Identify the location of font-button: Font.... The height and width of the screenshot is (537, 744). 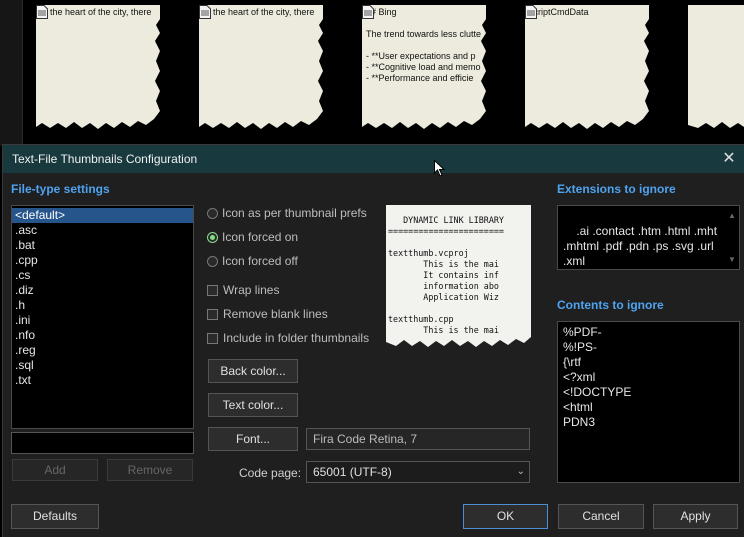
(253, 439).